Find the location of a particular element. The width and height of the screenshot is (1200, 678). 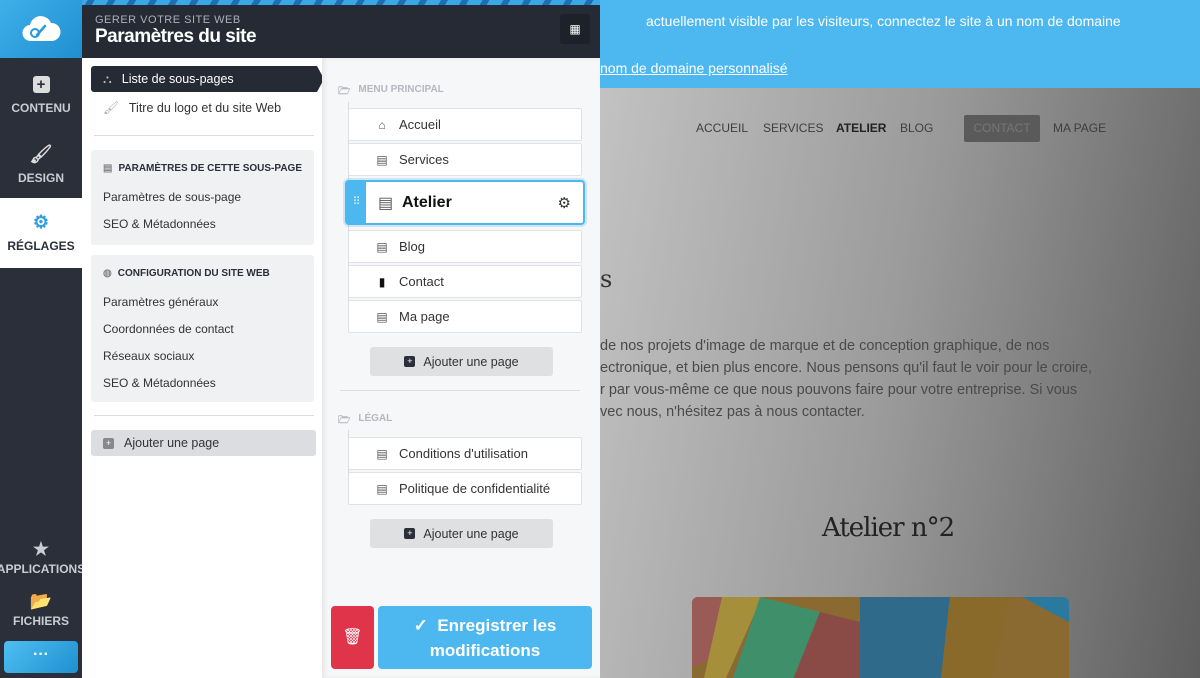

colorful-image is located at coordinates (880, 637).